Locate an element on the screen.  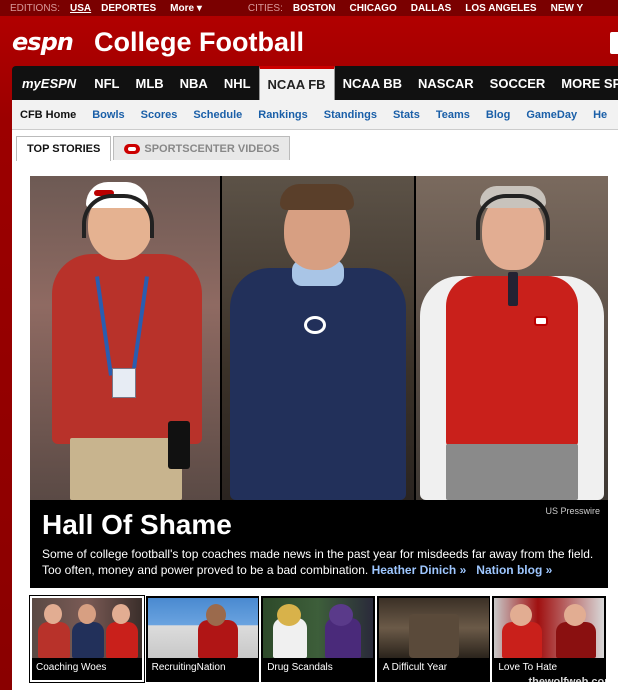
header-widget is located at coordinates (614, 43).